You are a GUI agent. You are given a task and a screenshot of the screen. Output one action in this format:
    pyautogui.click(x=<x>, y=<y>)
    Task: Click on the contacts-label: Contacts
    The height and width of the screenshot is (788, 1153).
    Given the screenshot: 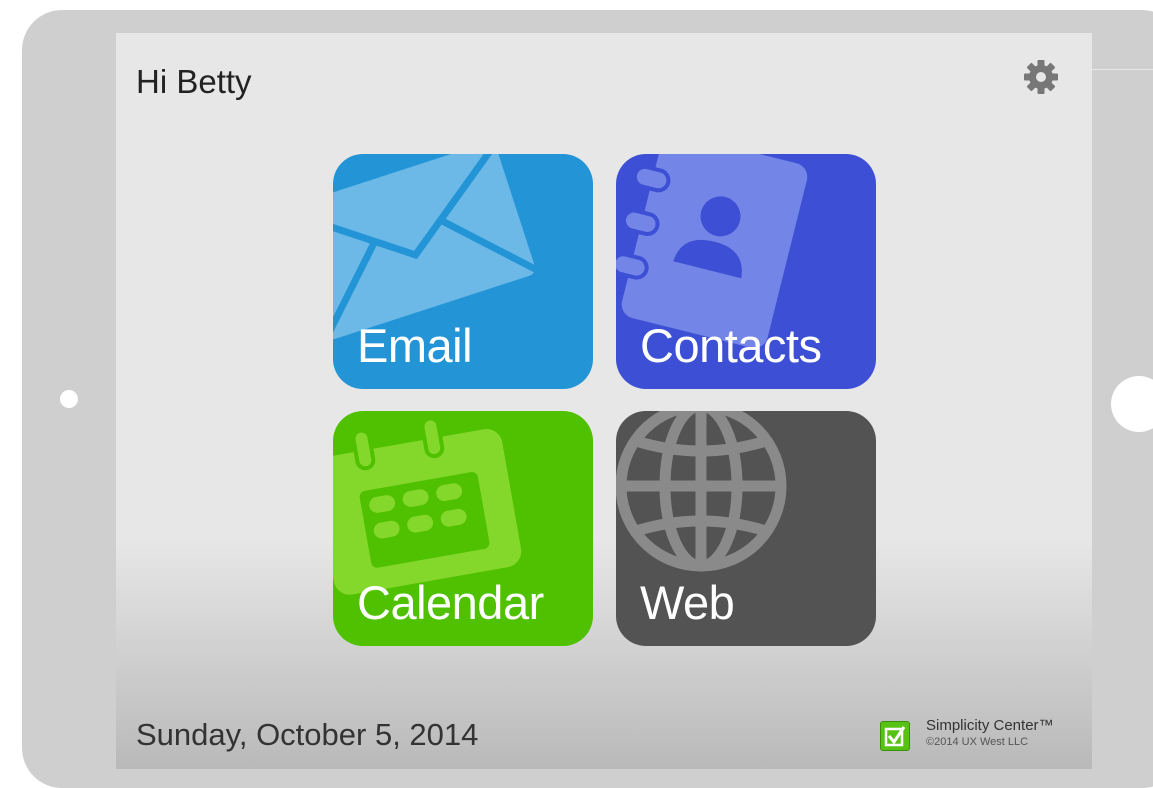 What is the action you would take?
    pyautogui.click(x=731, y=345)
    